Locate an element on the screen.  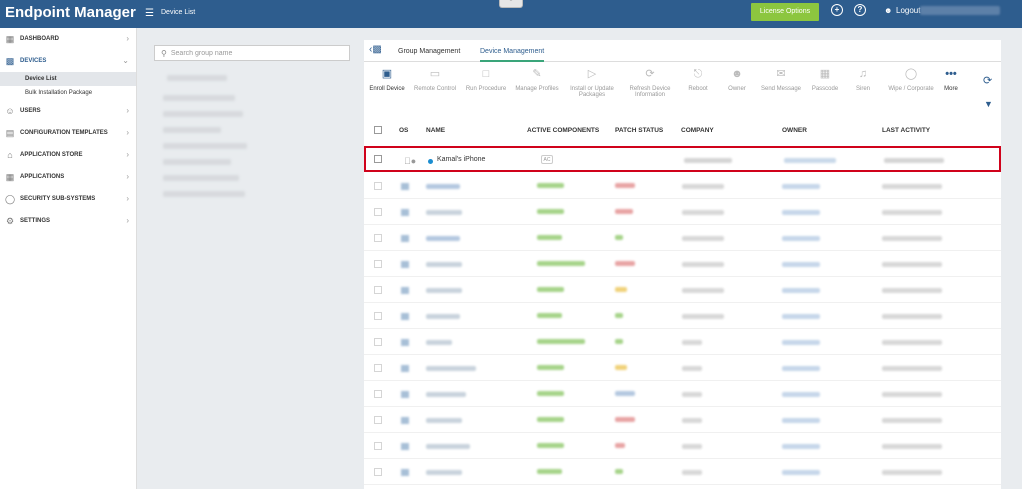
table-row-highlighted: ● Kamal's iPhone AC is located at coordinates (682, 159).